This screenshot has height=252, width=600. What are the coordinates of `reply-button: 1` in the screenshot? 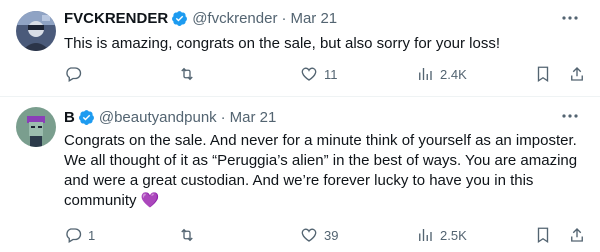 It's located at (79, 235).